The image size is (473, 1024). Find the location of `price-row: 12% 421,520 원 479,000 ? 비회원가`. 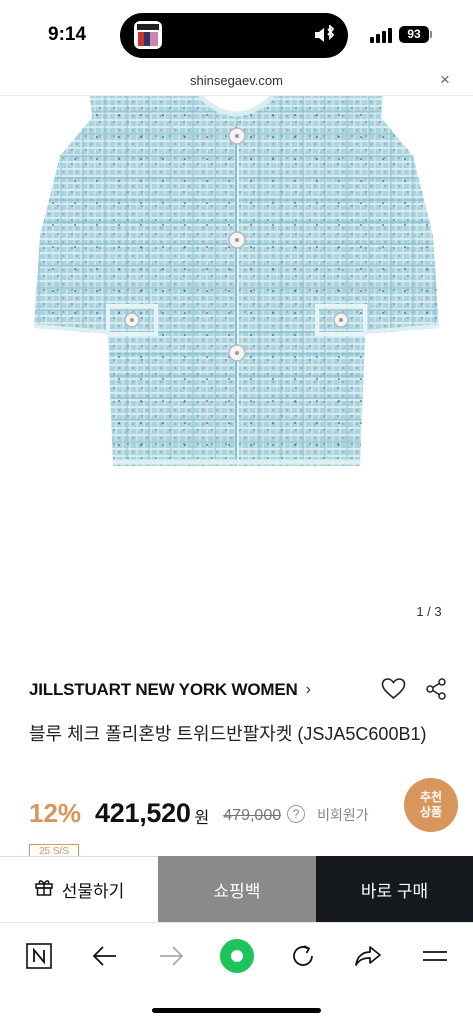

price-row: 12% 421,520 원 479,000 ? 비회원가 is located at coordinates (199, 813).